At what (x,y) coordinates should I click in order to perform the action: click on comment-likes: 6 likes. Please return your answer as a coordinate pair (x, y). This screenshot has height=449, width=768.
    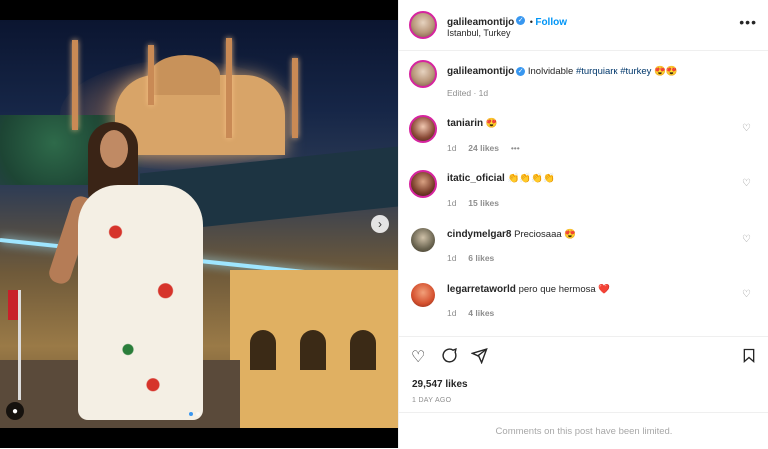
    Looking at the image, I should click on (481, 258).